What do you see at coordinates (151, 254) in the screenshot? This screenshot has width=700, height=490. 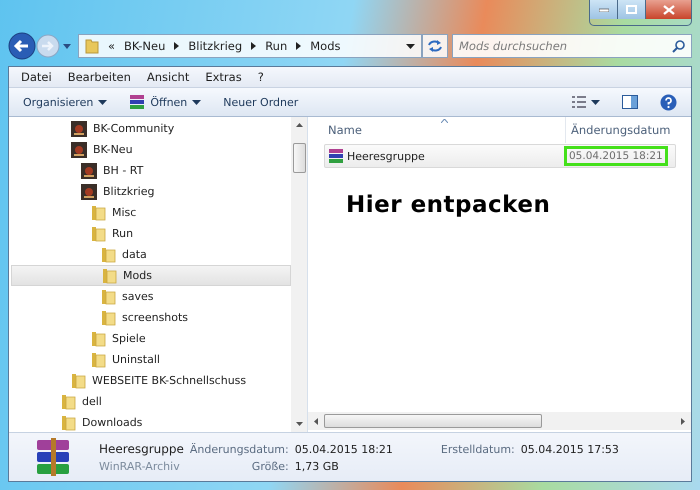 I see `tree-item: data` at bounding box center [151, 254].